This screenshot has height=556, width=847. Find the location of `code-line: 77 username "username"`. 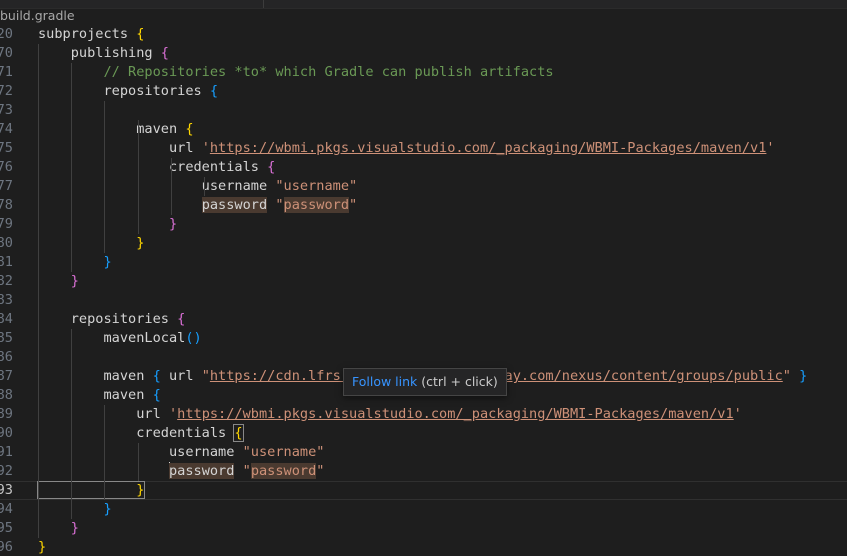

code-line: 77 username "username" is located at coordinates (423, 186).